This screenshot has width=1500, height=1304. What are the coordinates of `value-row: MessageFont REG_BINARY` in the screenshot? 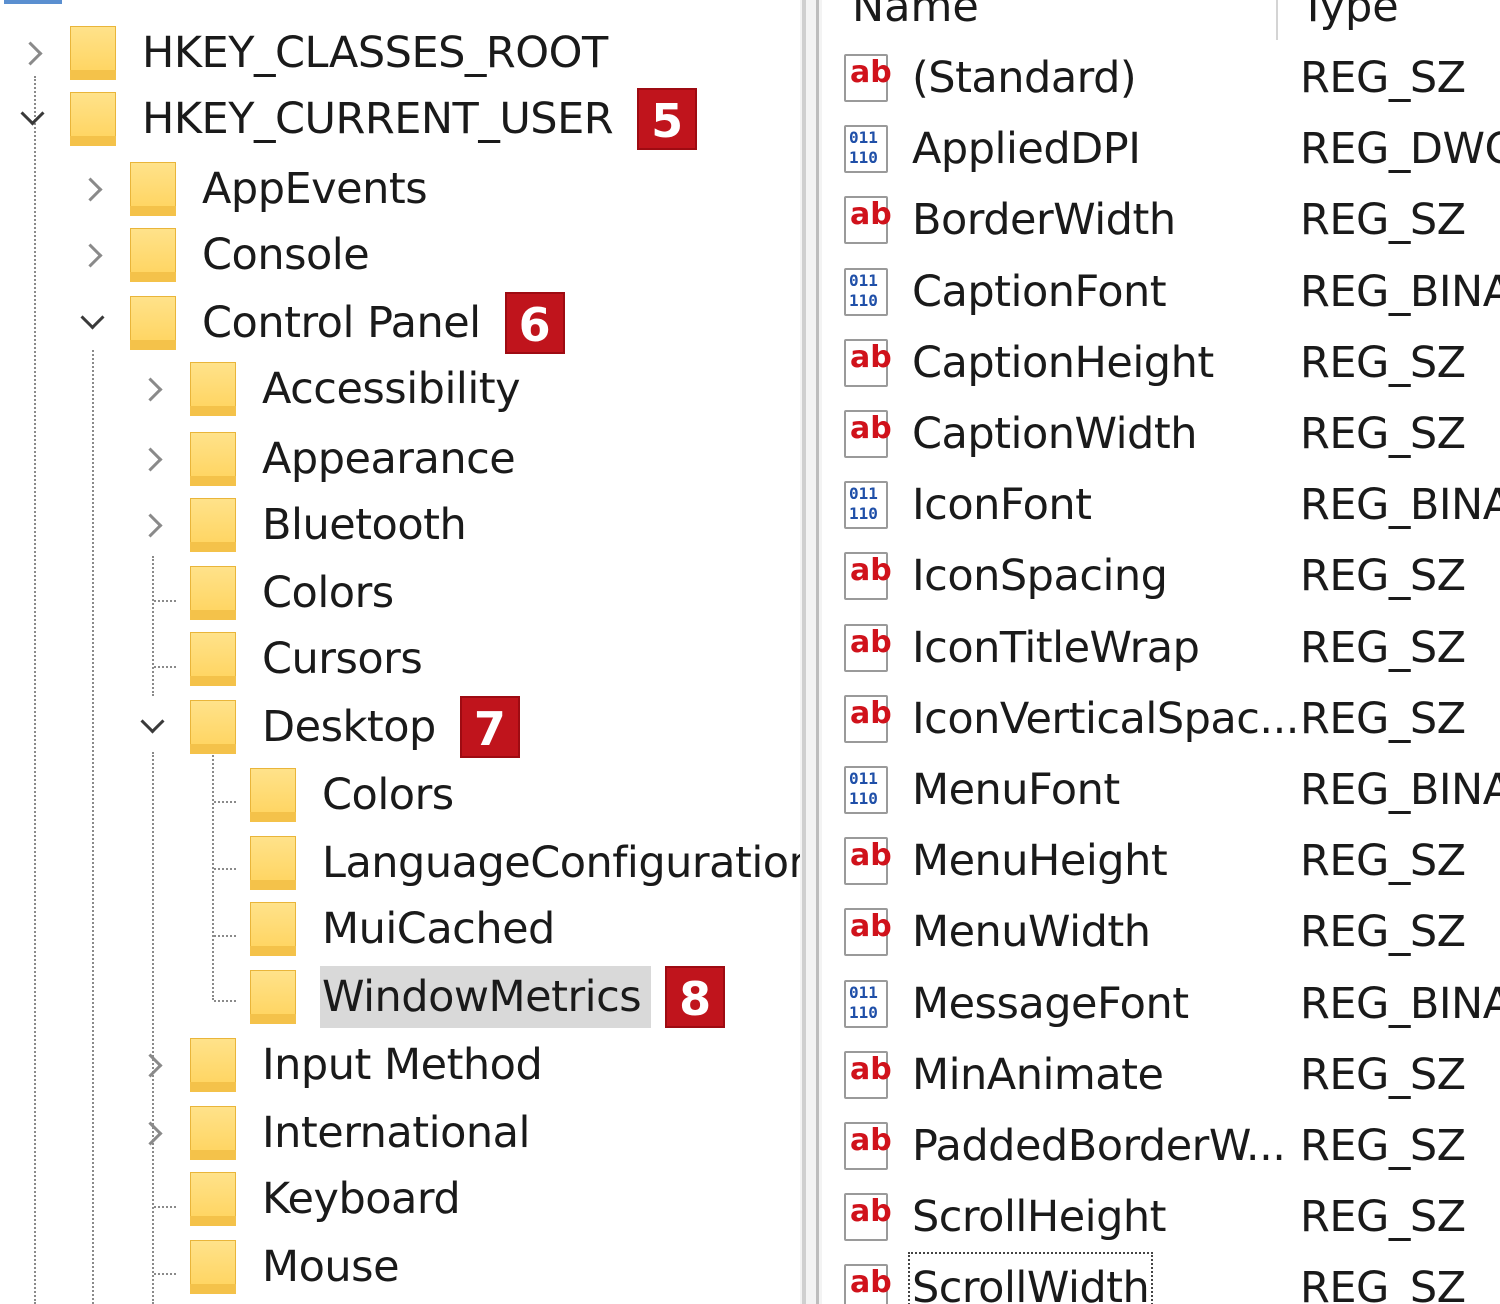 It's located at (1161, 1004).